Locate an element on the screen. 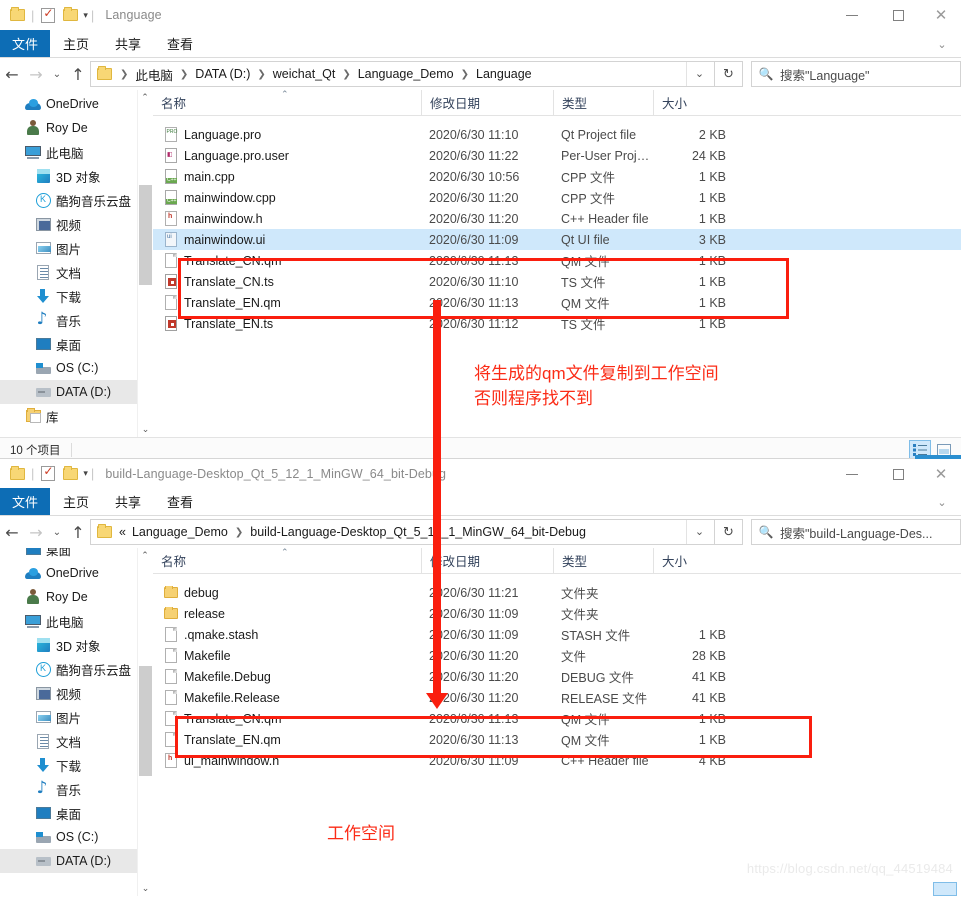 This screenshot has width=961, height=898. view-mode-button-clipped is located at coordinates (945, 889).